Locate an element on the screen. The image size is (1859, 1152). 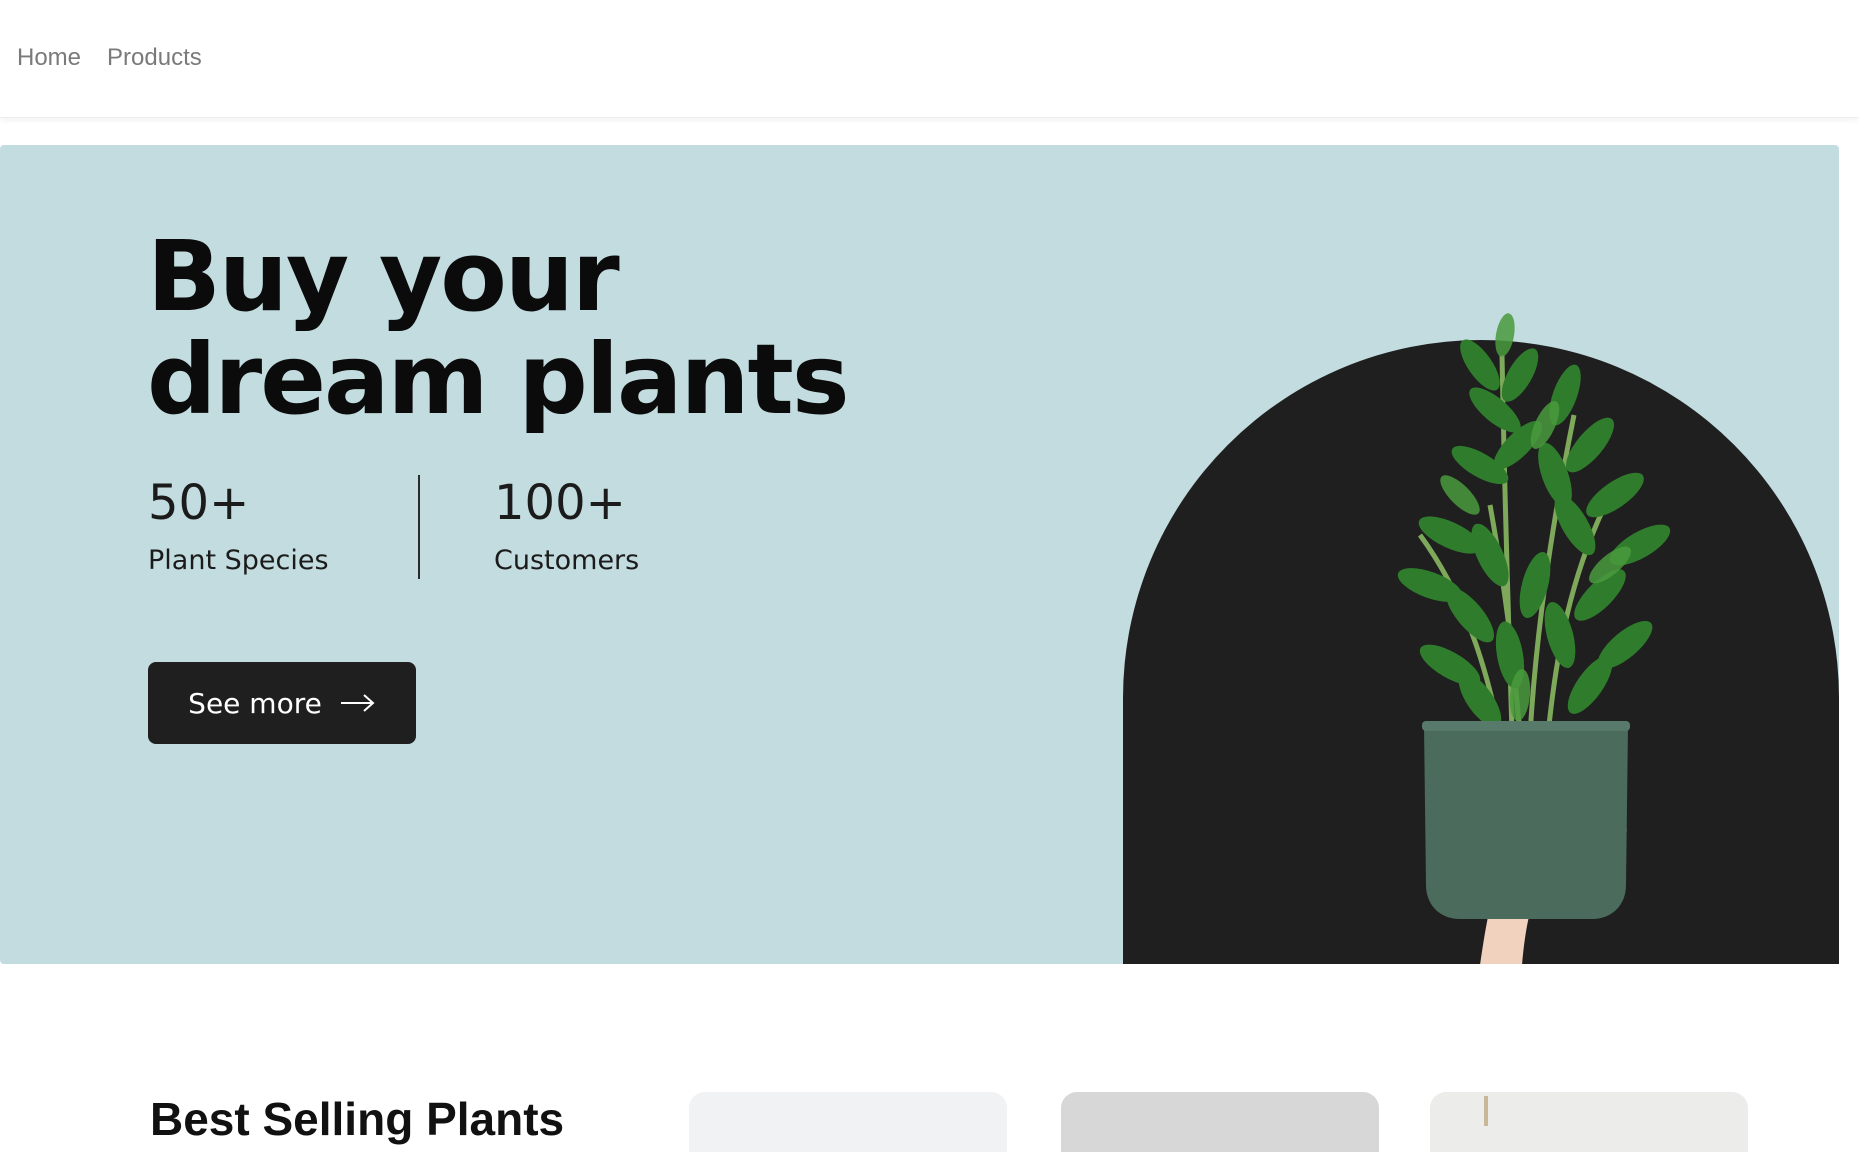
see-more-button: See more is located at coordinates (282, 703).